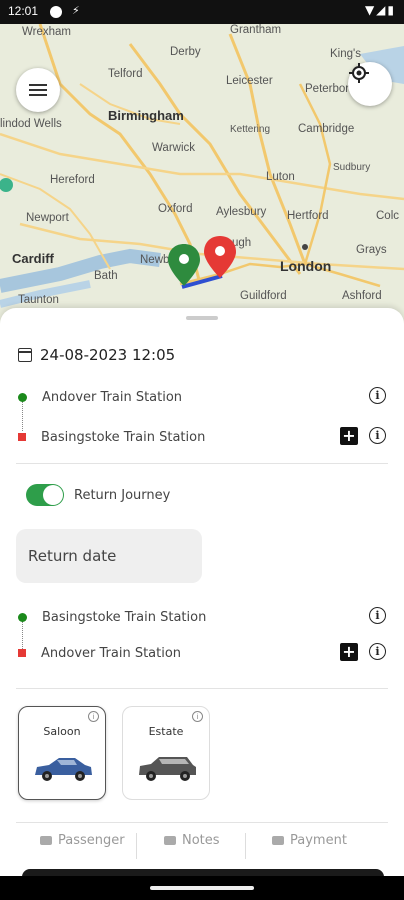 This screenshot has height=900, width=404. Describe the element at coordinates (122, 495) in the screenshot. I see `return-journey-label: Return Journey` at that location.